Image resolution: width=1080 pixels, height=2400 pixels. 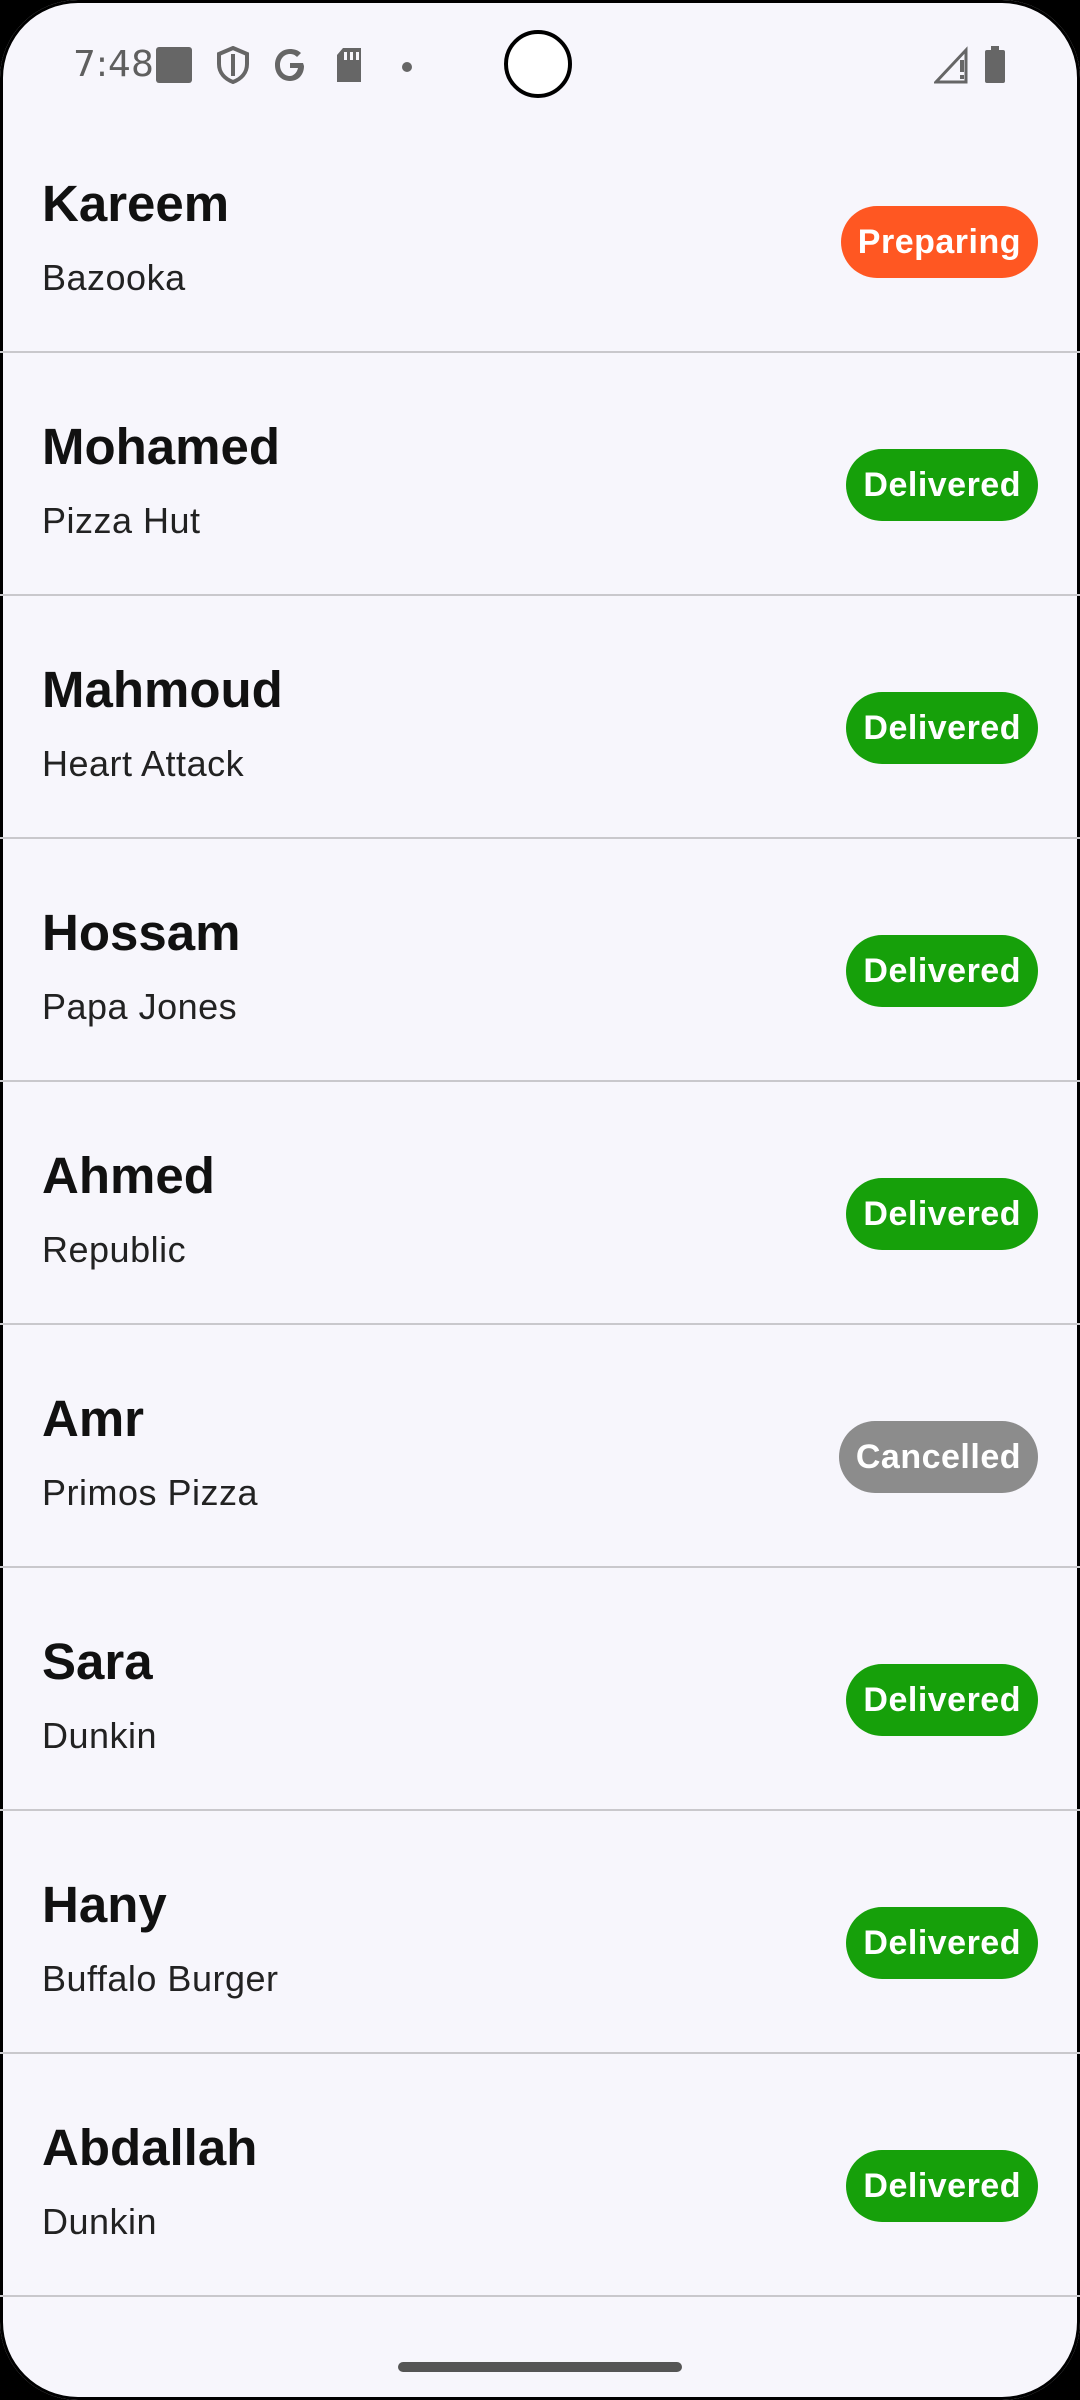 I want to click on customer-name: Mahmoud, so click(x=162, y=689).